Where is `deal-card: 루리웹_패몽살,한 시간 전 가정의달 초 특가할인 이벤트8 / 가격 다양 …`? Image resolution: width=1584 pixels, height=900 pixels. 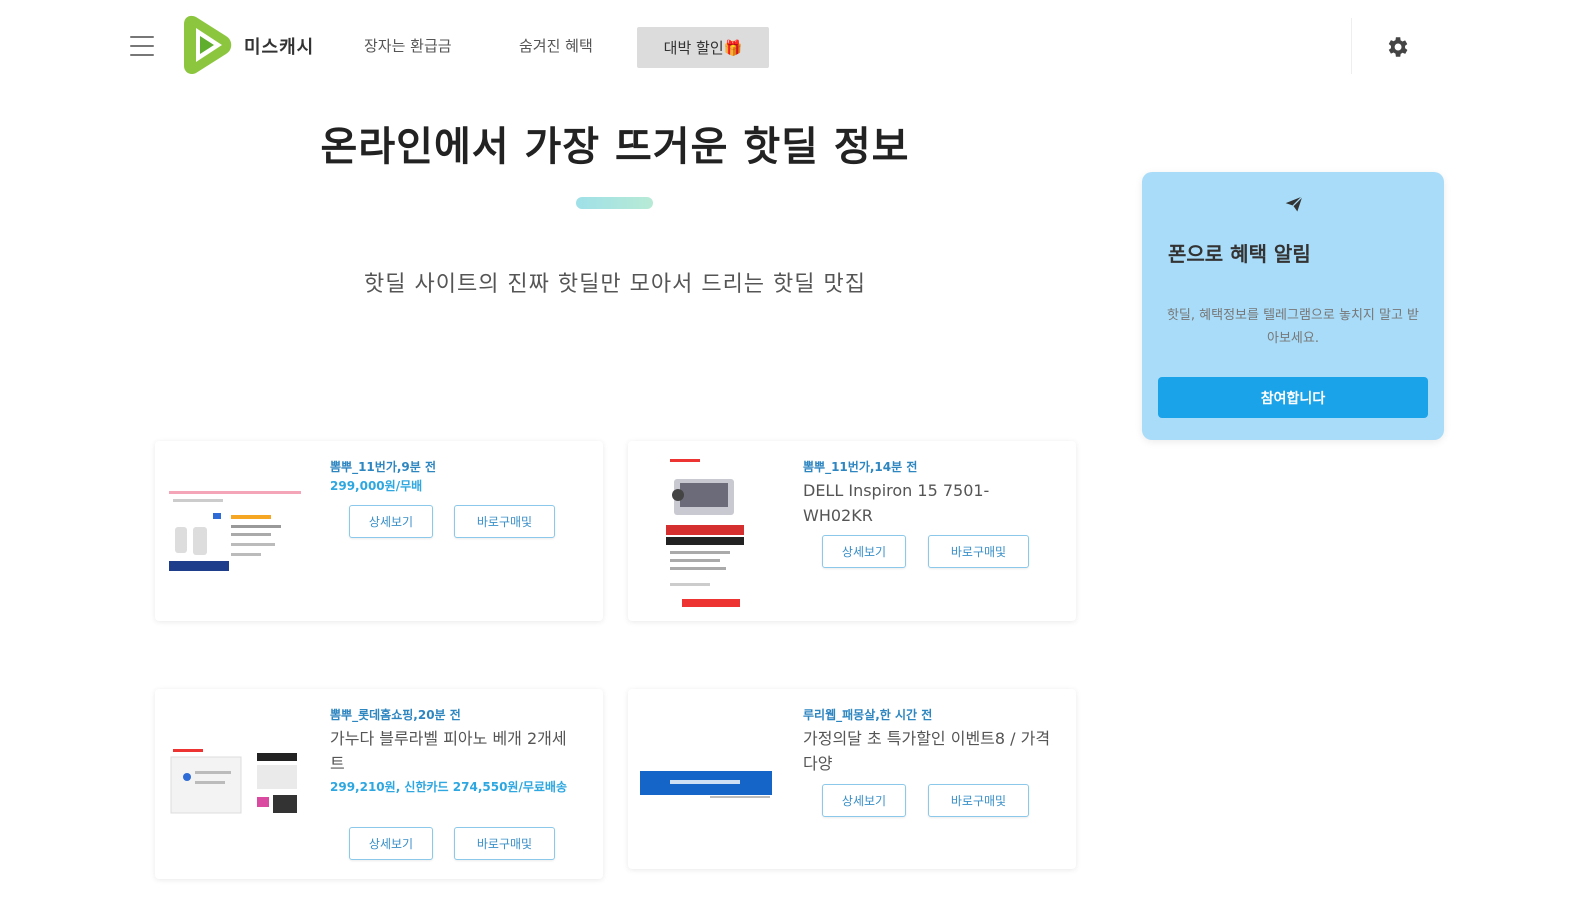
deal-card: 루리웹_패몽살,한 시간 전 가정의달 초 특가할인 이벤트8 / 가격 다양 … is located at coordinates (852, 779).